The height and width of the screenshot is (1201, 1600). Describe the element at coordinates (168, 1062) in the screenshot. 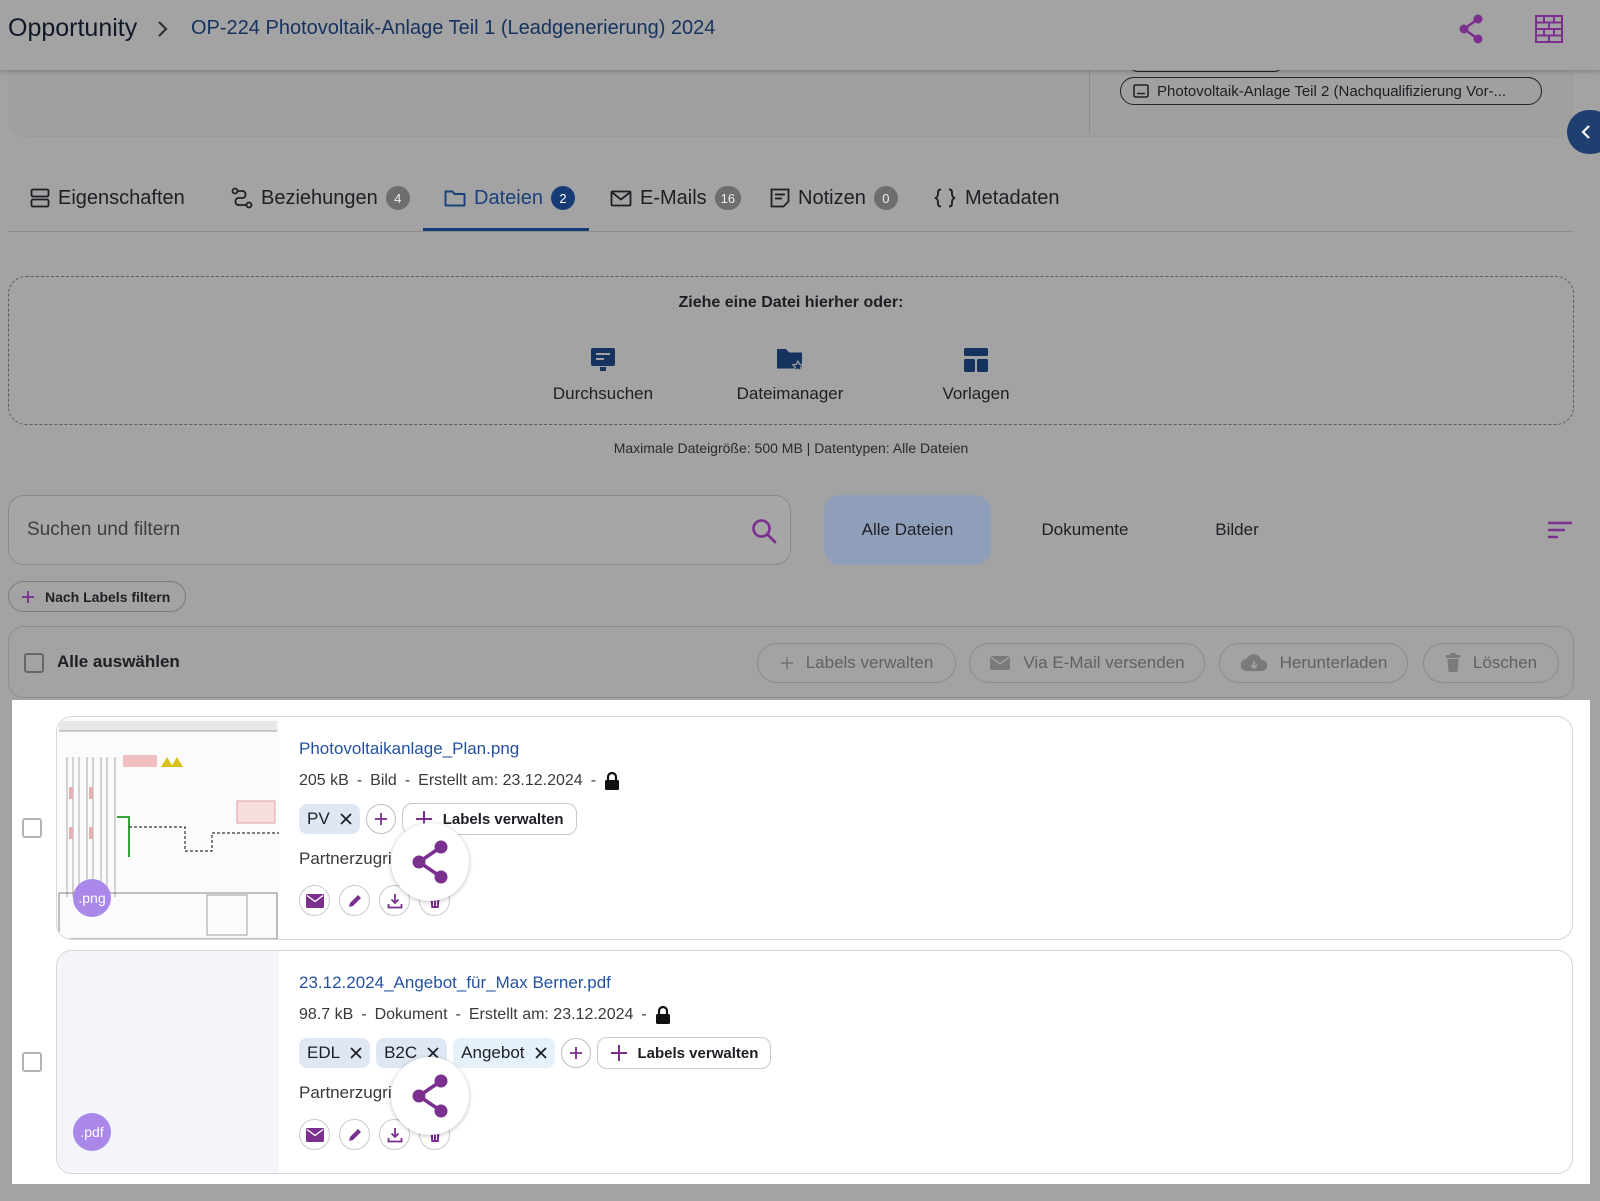

I see `file-thumbnail: .pdf` at that location.